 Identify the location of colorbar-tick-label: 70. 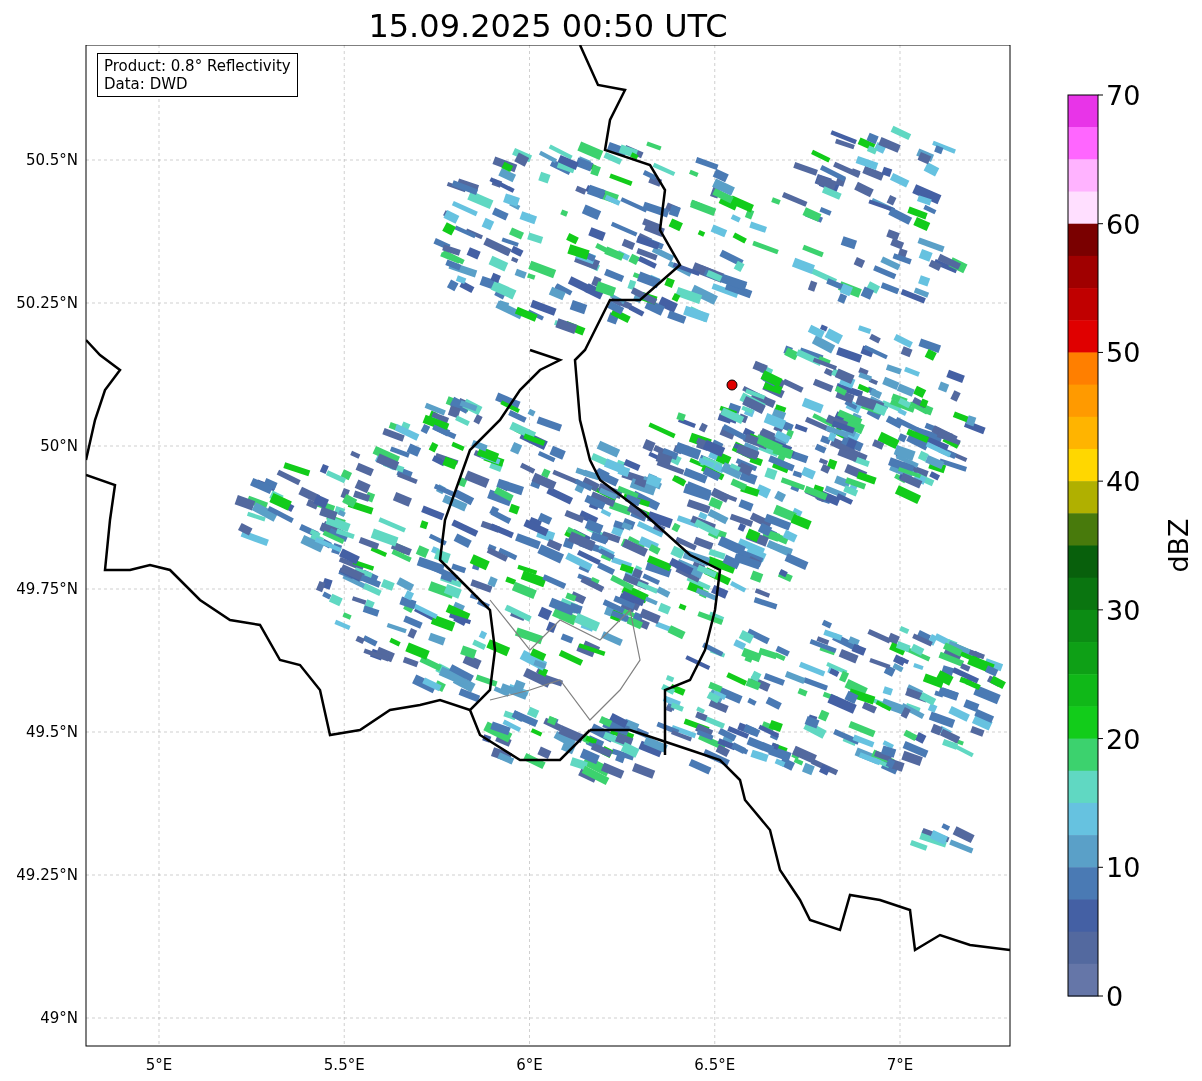
(1123, 95).